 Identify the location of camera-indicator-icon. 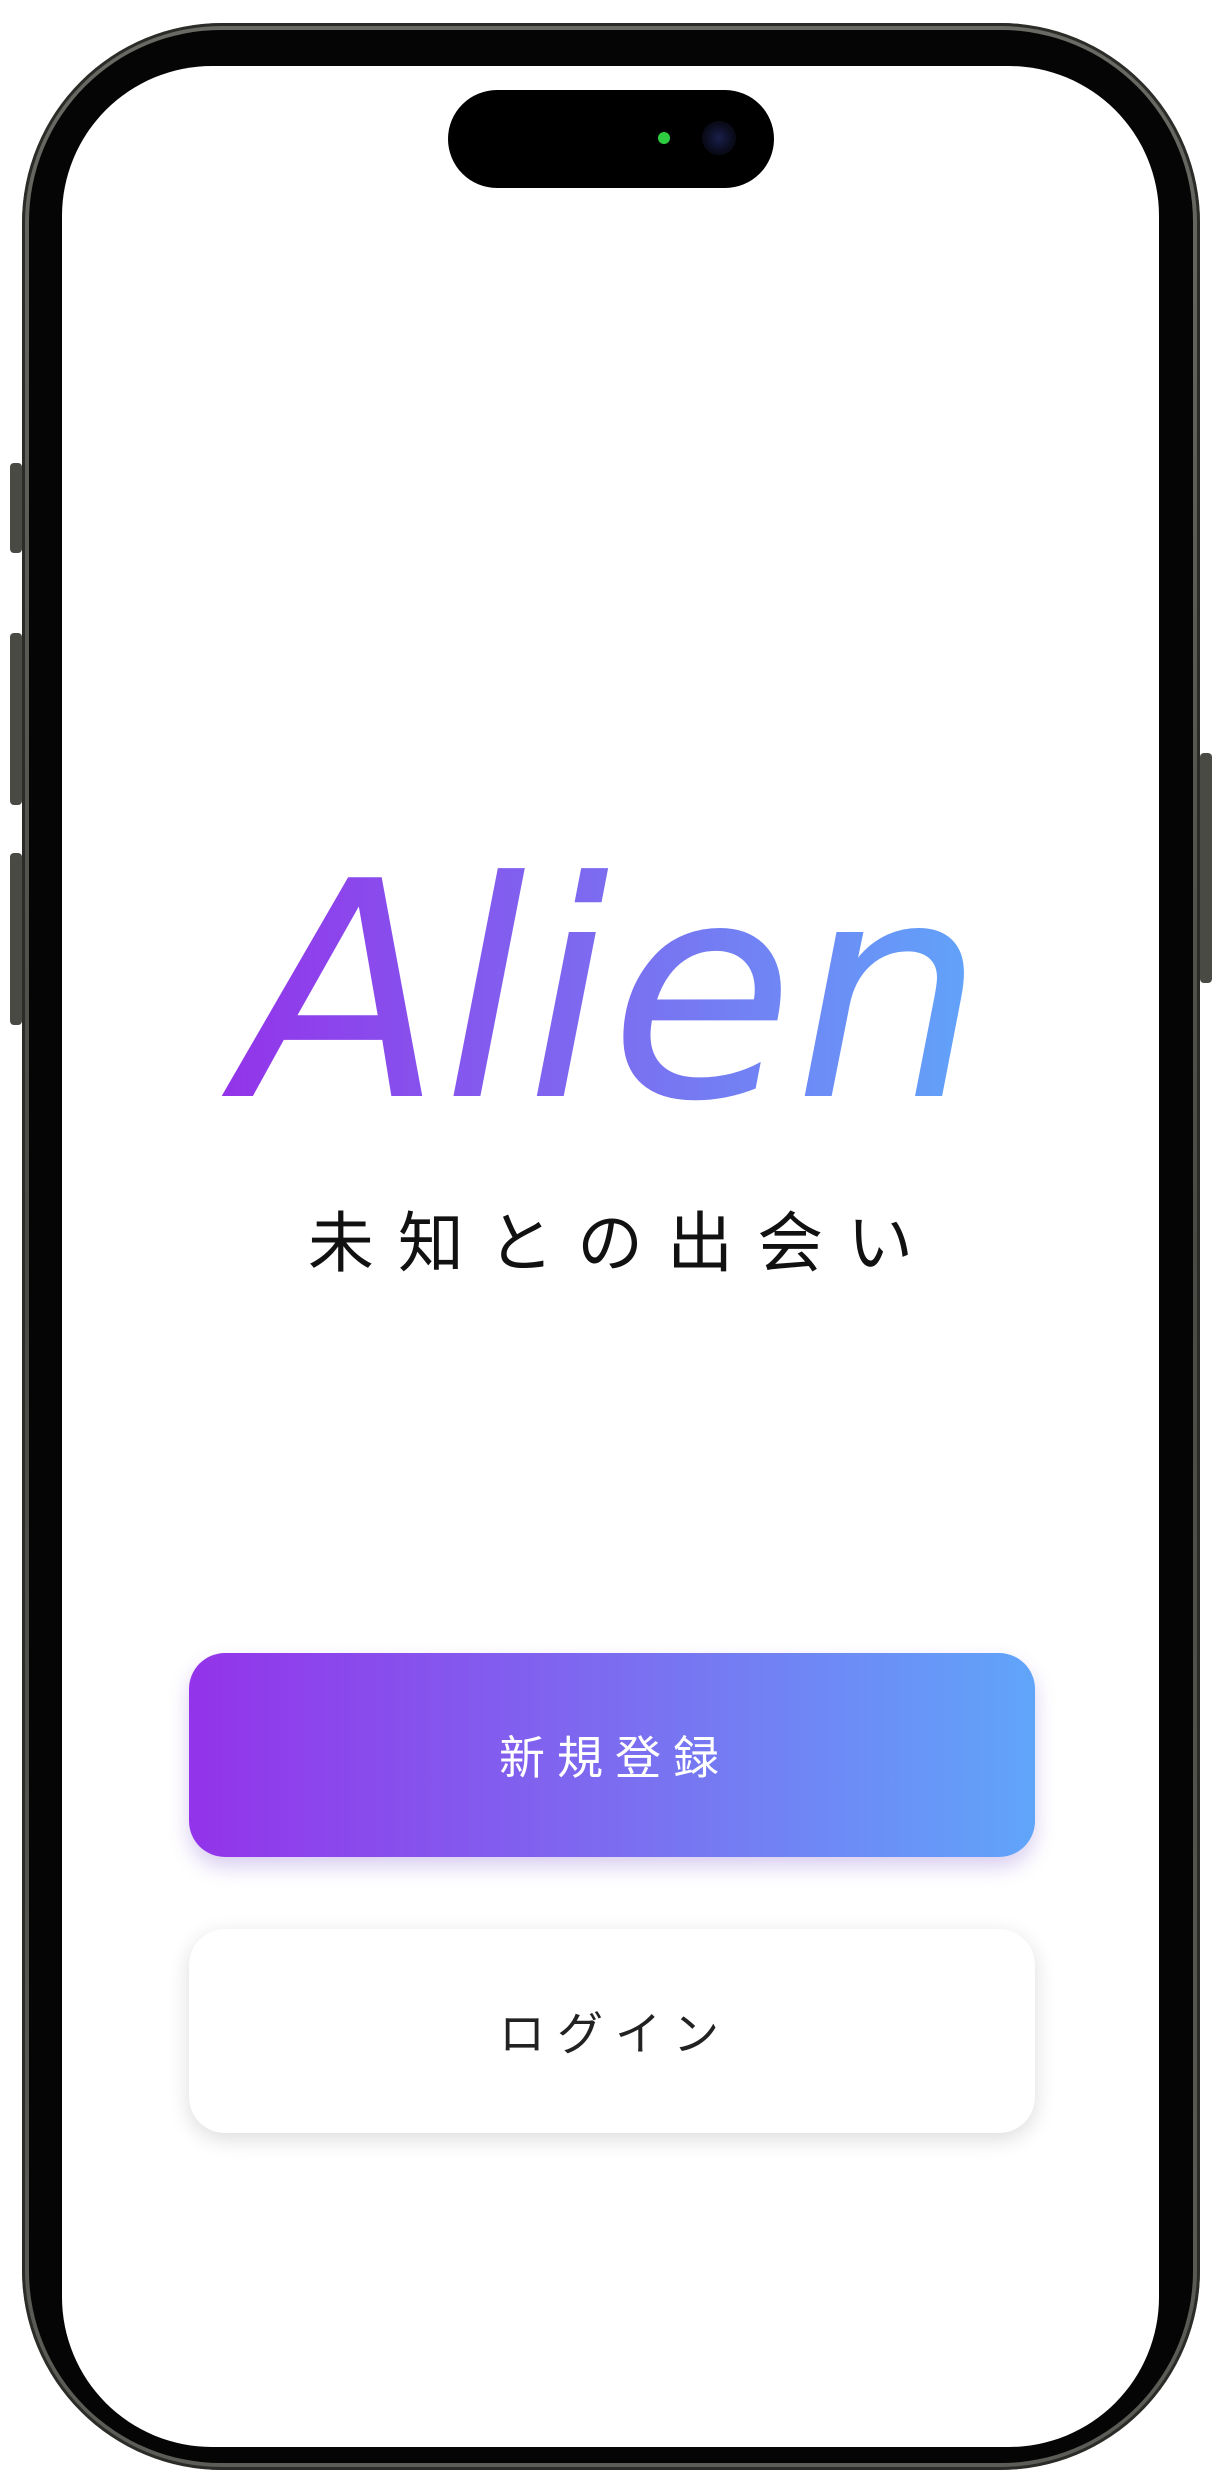
(664, 138).